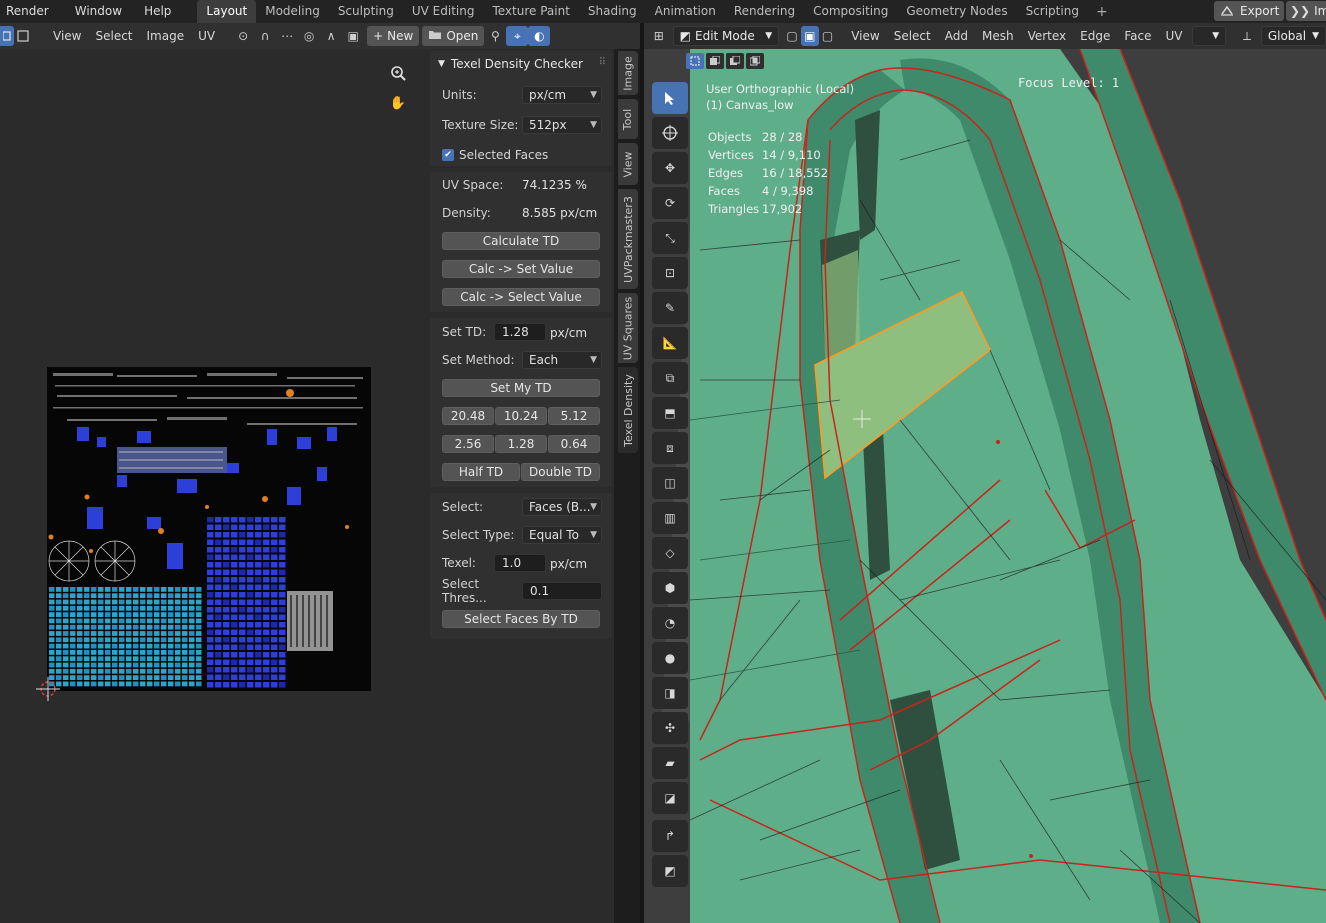 The image size is (1326, 923). I want to click on vp-menu-add: Add, so click(956, 36).